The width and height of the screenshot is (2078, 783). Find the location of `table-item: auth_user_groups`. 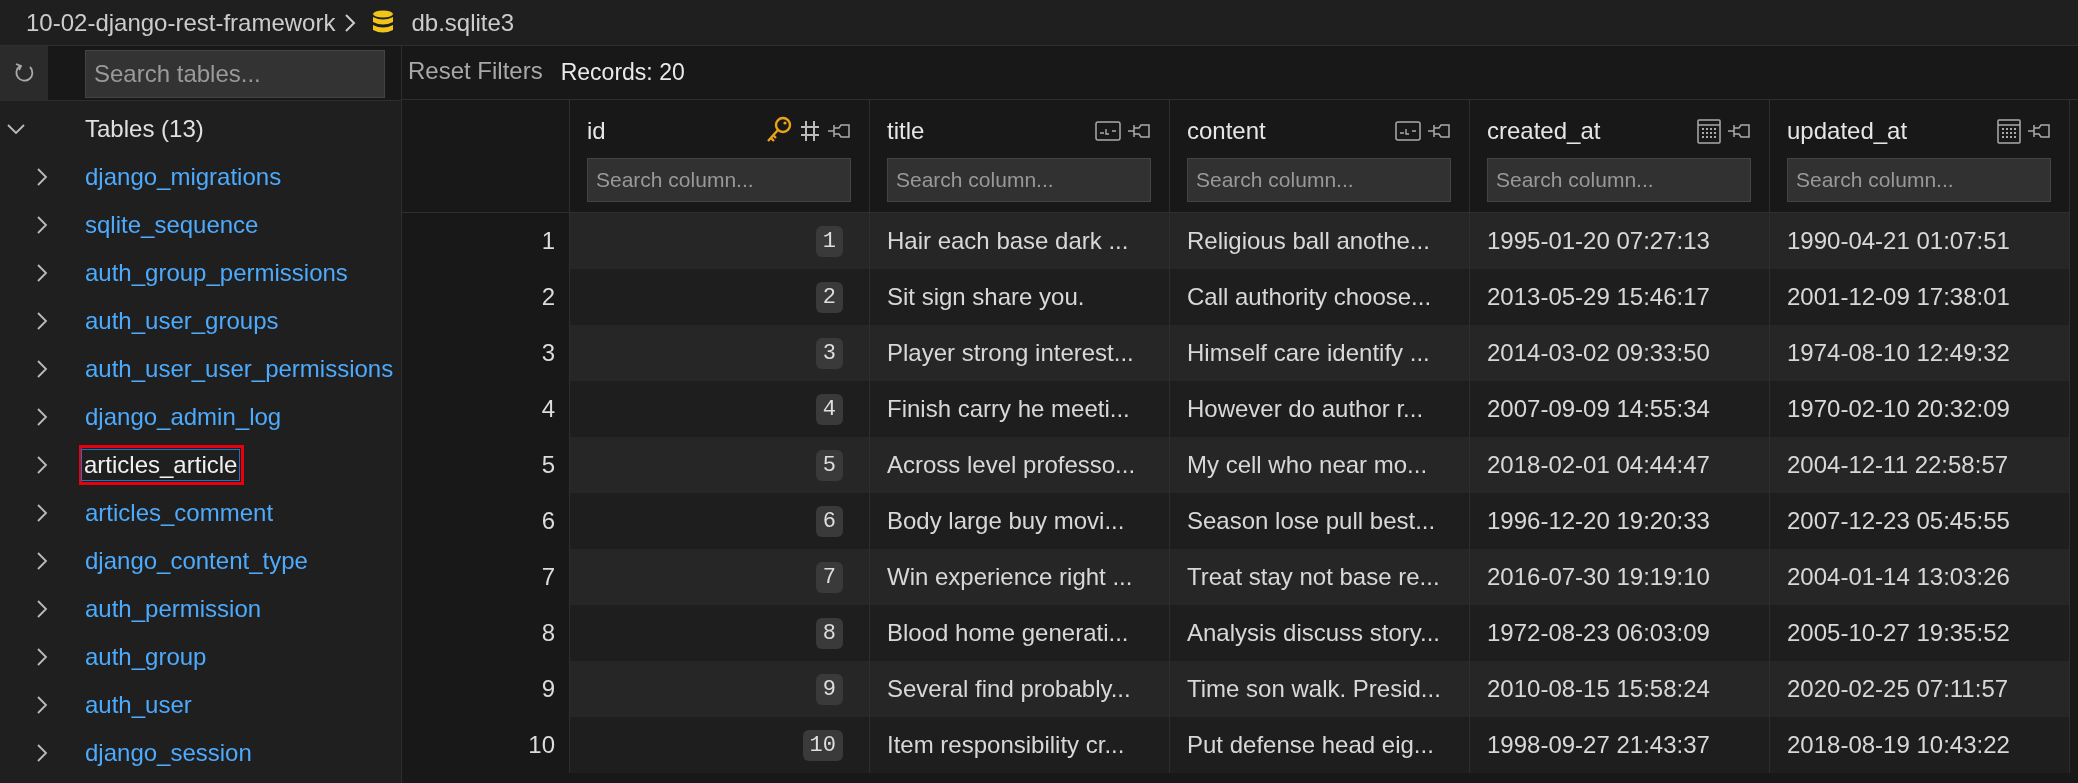

table-item: auth_user_groups is located at coordinates (182, 320).